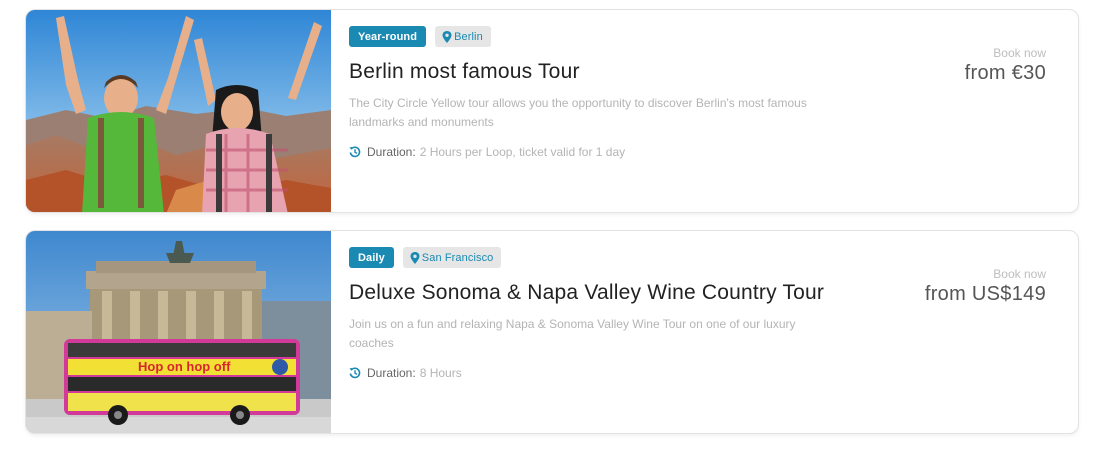  What do you see at coordinates (184, 366) in the screenshot?
I see `bus-sign-text: Hop on hop off` at bounding box center [184, 366].